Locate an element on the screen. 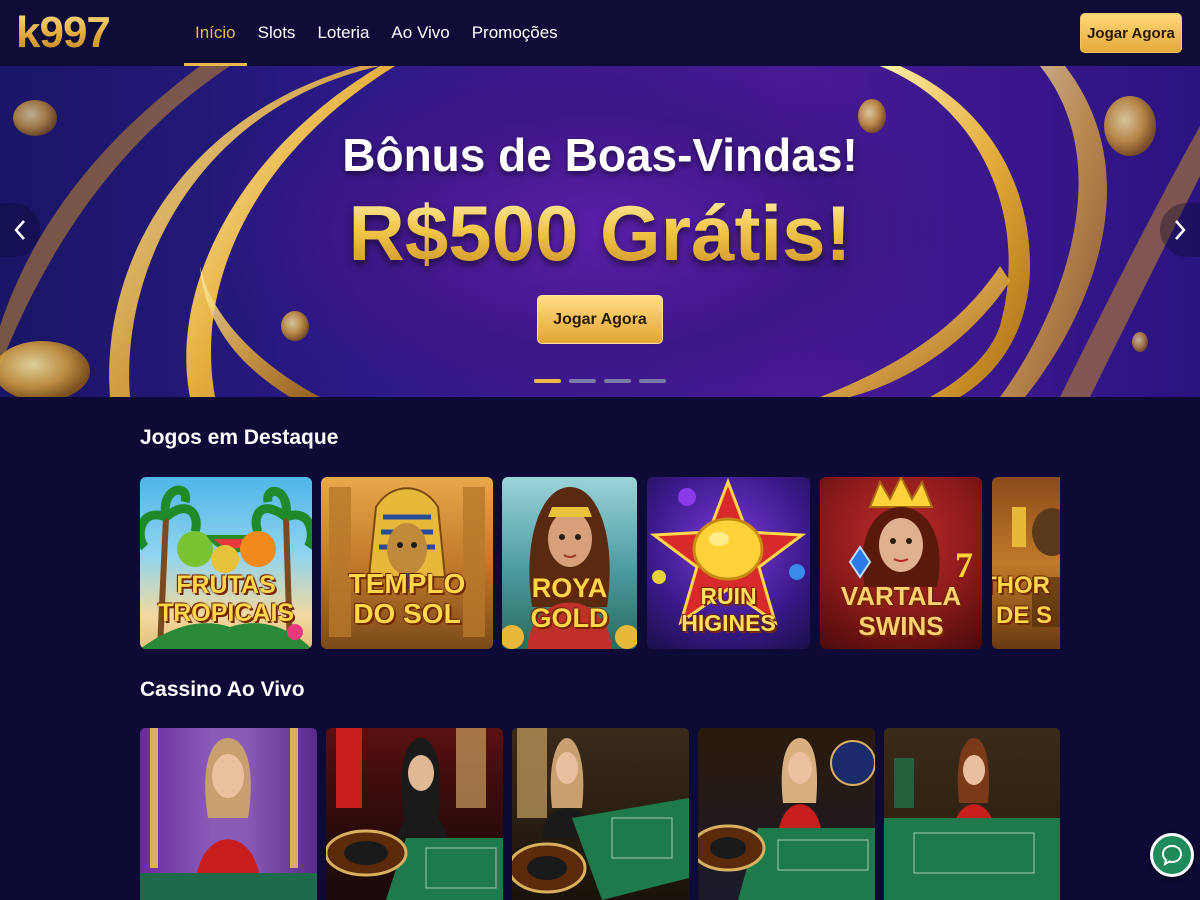  hero-play-now-button: Jogar Agora is located at coordinates (600, 319).